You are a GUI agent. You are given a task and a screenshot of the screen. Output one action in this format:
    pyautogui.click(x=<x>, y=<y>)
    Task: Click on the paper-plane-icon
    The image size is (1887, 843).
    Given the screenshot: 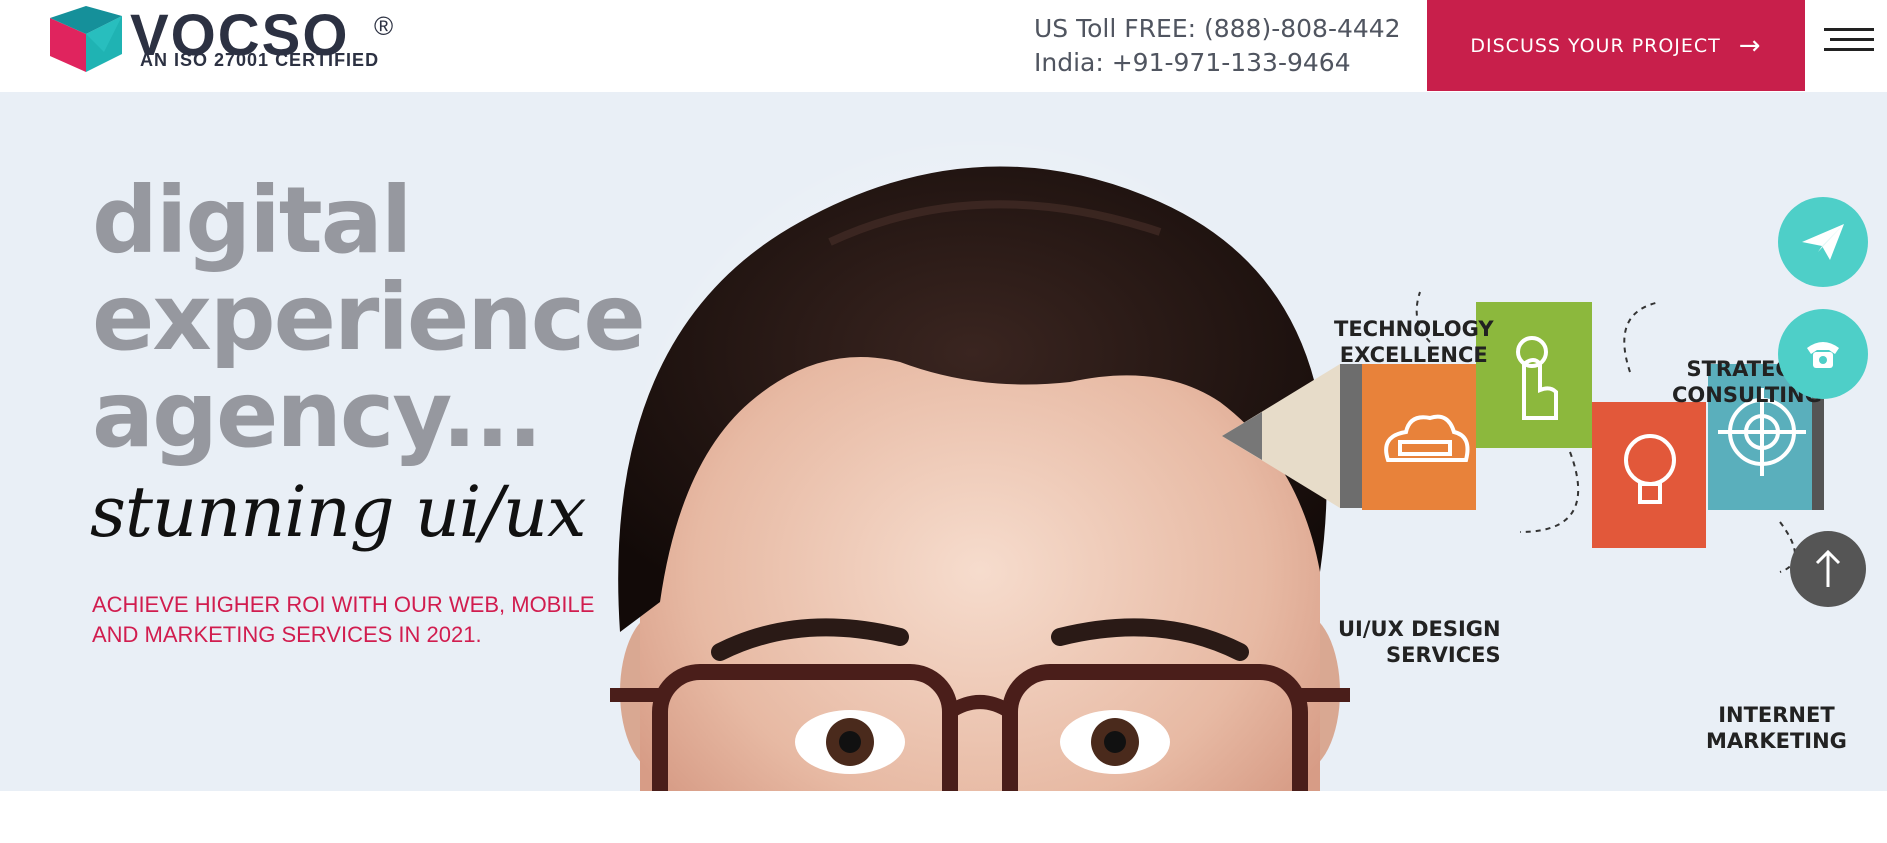 What is the action you would take?
    pyautogui.click(x=1823, y=242)
    